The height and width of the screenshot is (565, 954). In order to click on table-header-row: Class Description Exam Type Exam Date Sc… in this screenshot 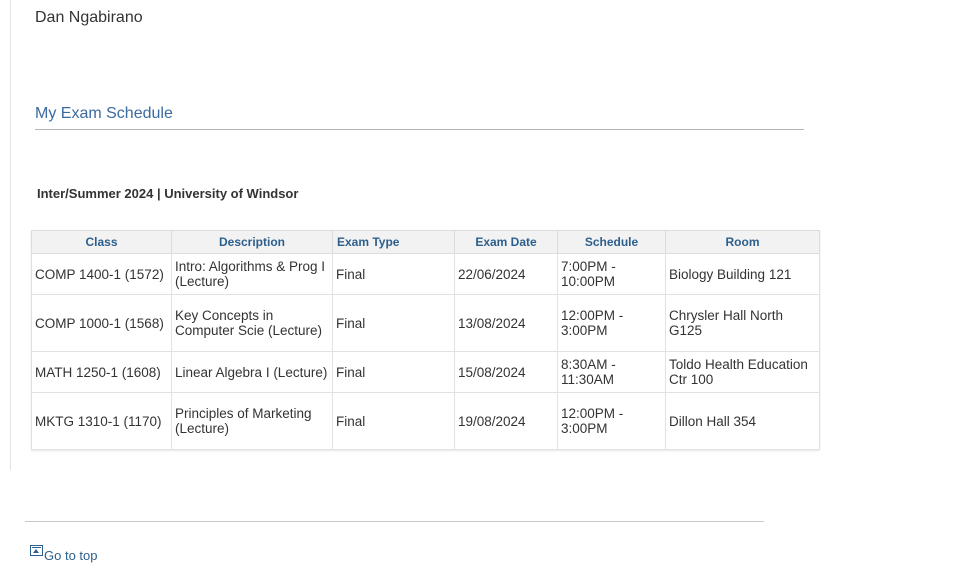, I will do `click(425, 242)`.